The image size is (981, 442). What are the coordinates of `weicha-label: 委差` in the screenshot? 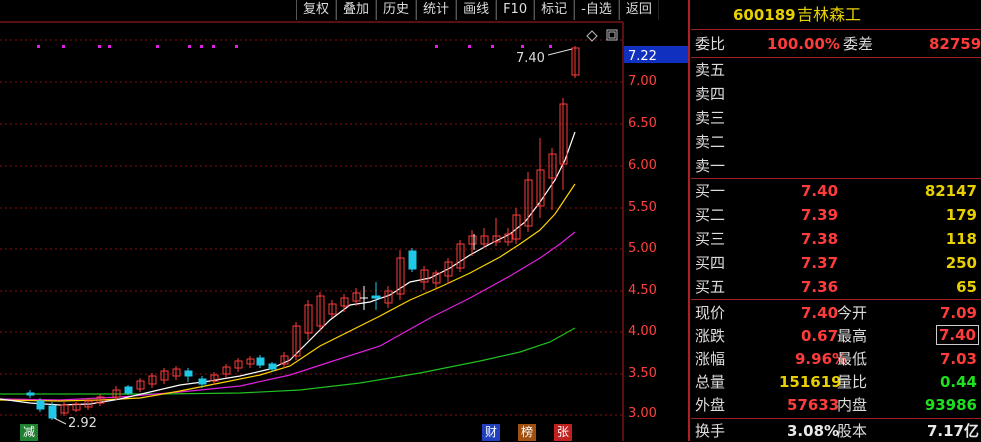 It's located at (858, 44).